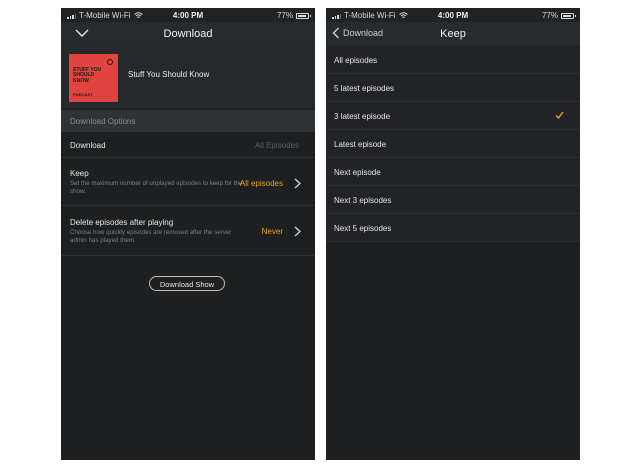 This screenshot has height=468, width=640. What do you see at coordinates (453, 228) in the screenshot?
I see `keep-option: Next 5 episodes` at bounding box center [453, 228].